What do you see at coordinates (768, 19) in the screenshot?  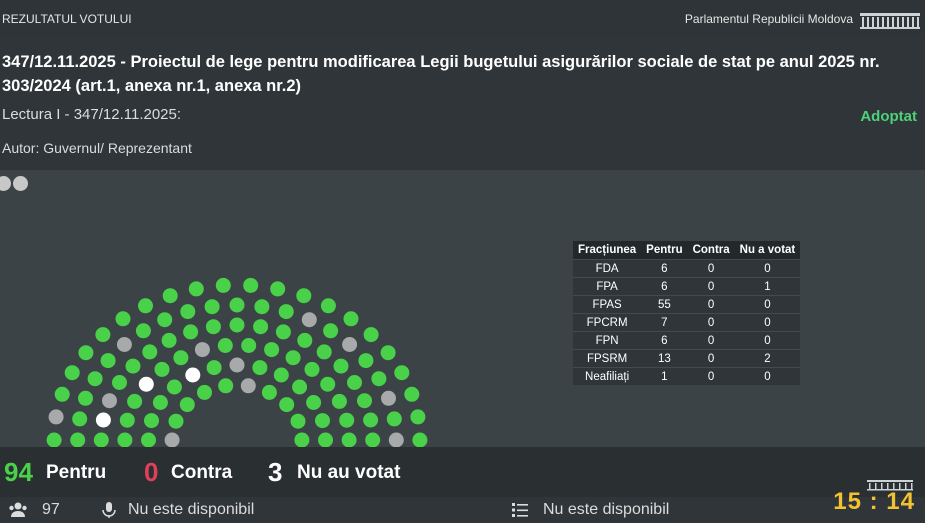 I see `parliament-name: Parlamentul Republicii Moldova` at bounding box center [768, 19].